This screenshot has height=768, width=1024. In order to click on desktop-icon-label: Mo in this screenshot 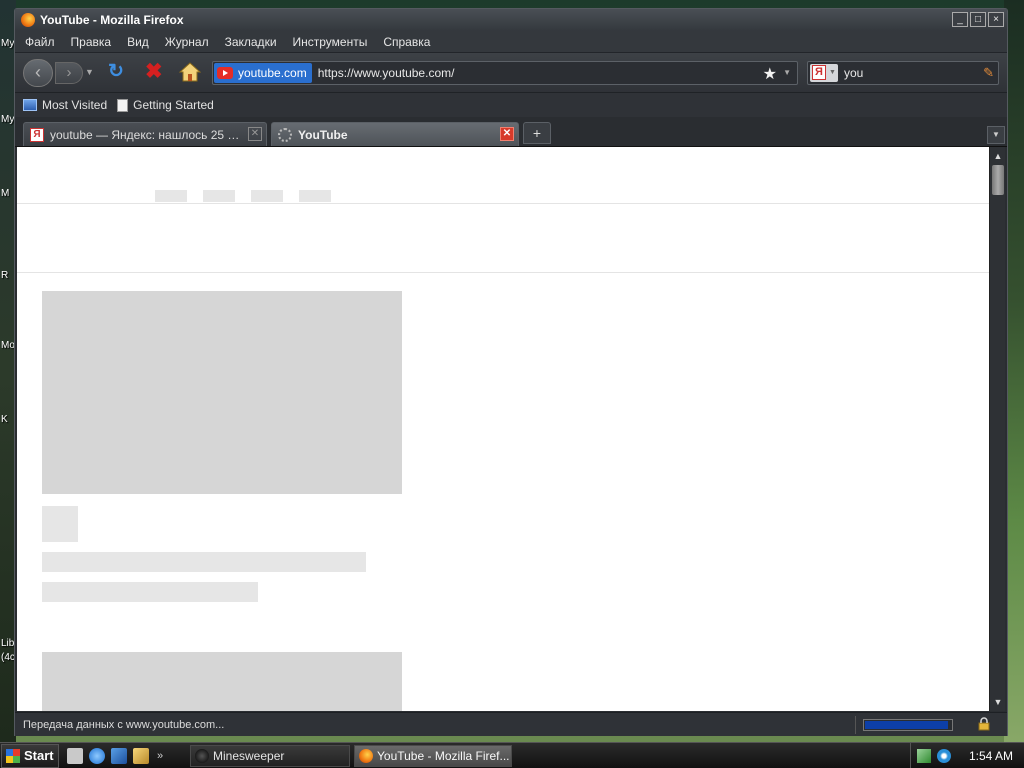, I will do `click(8, 345)`.